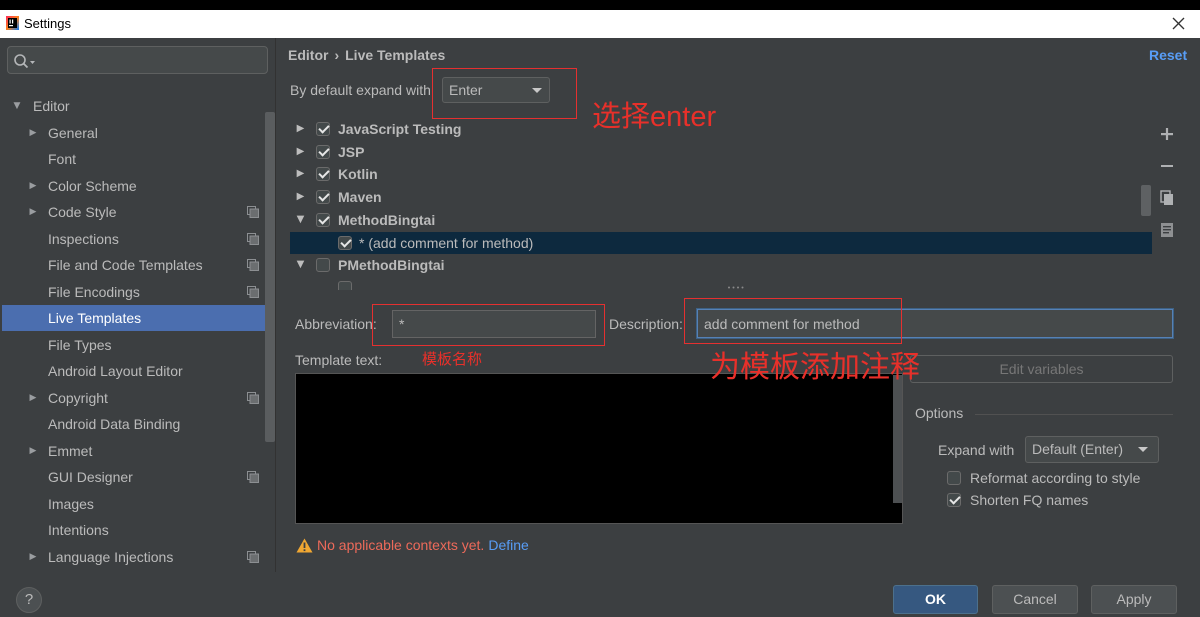 Image resolution: width=1200 pixels, height=617 pixels. Describe the element at coordinates (92, 186) in the screenshot. I see `sidebar-item-label: Color Scheme` at that location.